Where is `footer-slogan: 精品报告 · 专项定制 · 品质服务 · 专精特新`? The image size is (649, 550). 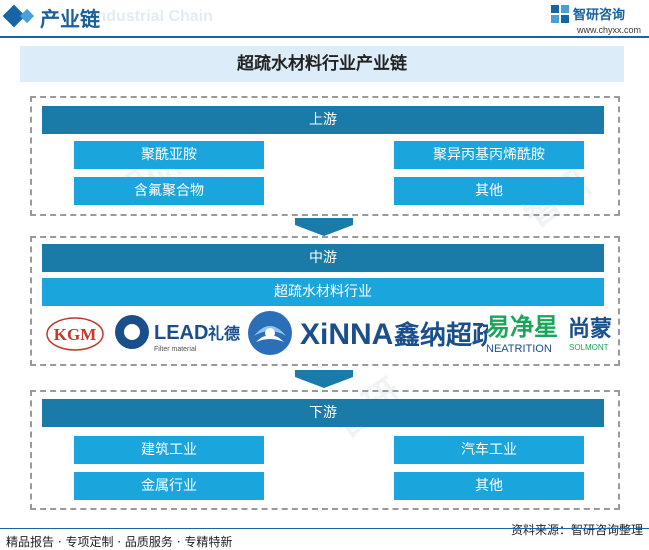 footer-slogan: 精品报告 · 专项定制 · 品质服务 · 专精特新 is located at coordinates (119, 542).